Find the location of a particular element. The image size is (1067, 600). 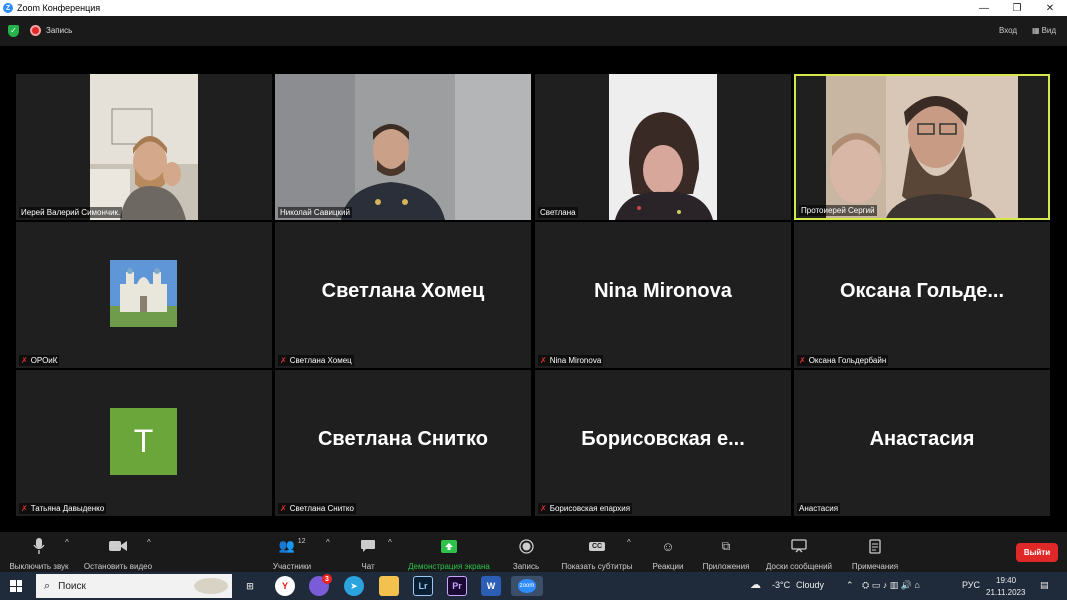

tray-chevron-icon: ⌃ is located at coordinates (850, 585).